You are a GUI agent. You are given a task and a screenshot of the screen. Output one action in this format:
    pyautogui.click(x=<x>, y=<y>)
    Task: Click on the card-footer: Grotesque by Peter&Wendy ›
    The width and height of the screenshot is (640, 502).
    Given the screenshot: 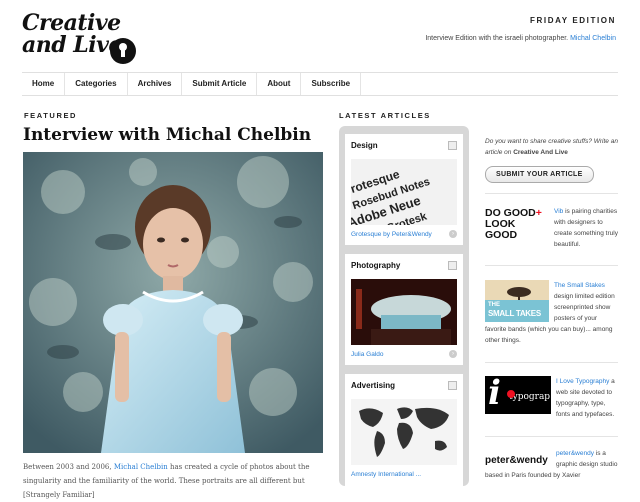 What is the action you would take?
    pyautogui.click(x=404, y=235)
    